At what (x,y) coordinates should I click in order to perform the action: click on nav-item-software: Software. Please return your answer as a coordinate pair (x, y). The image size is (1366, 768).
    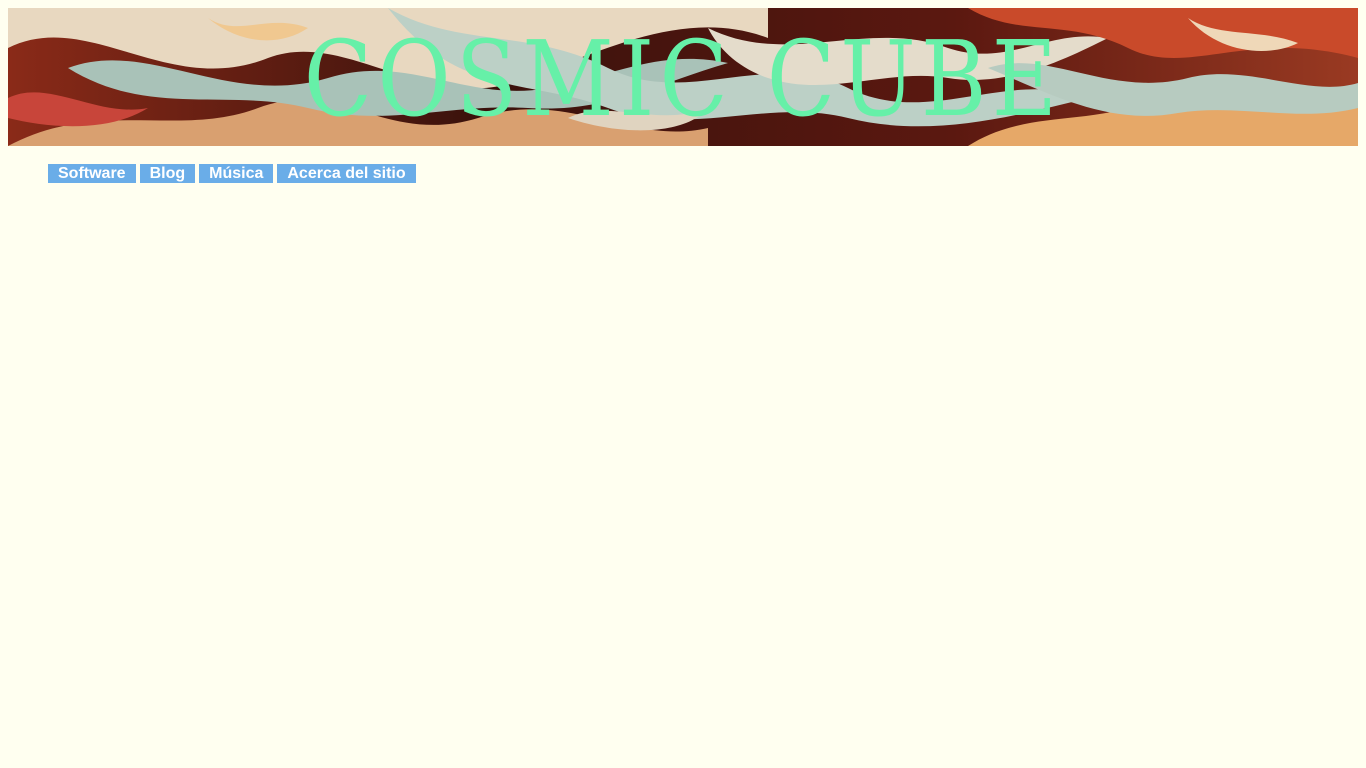
    Looking at the image, I should click on (92, 173).